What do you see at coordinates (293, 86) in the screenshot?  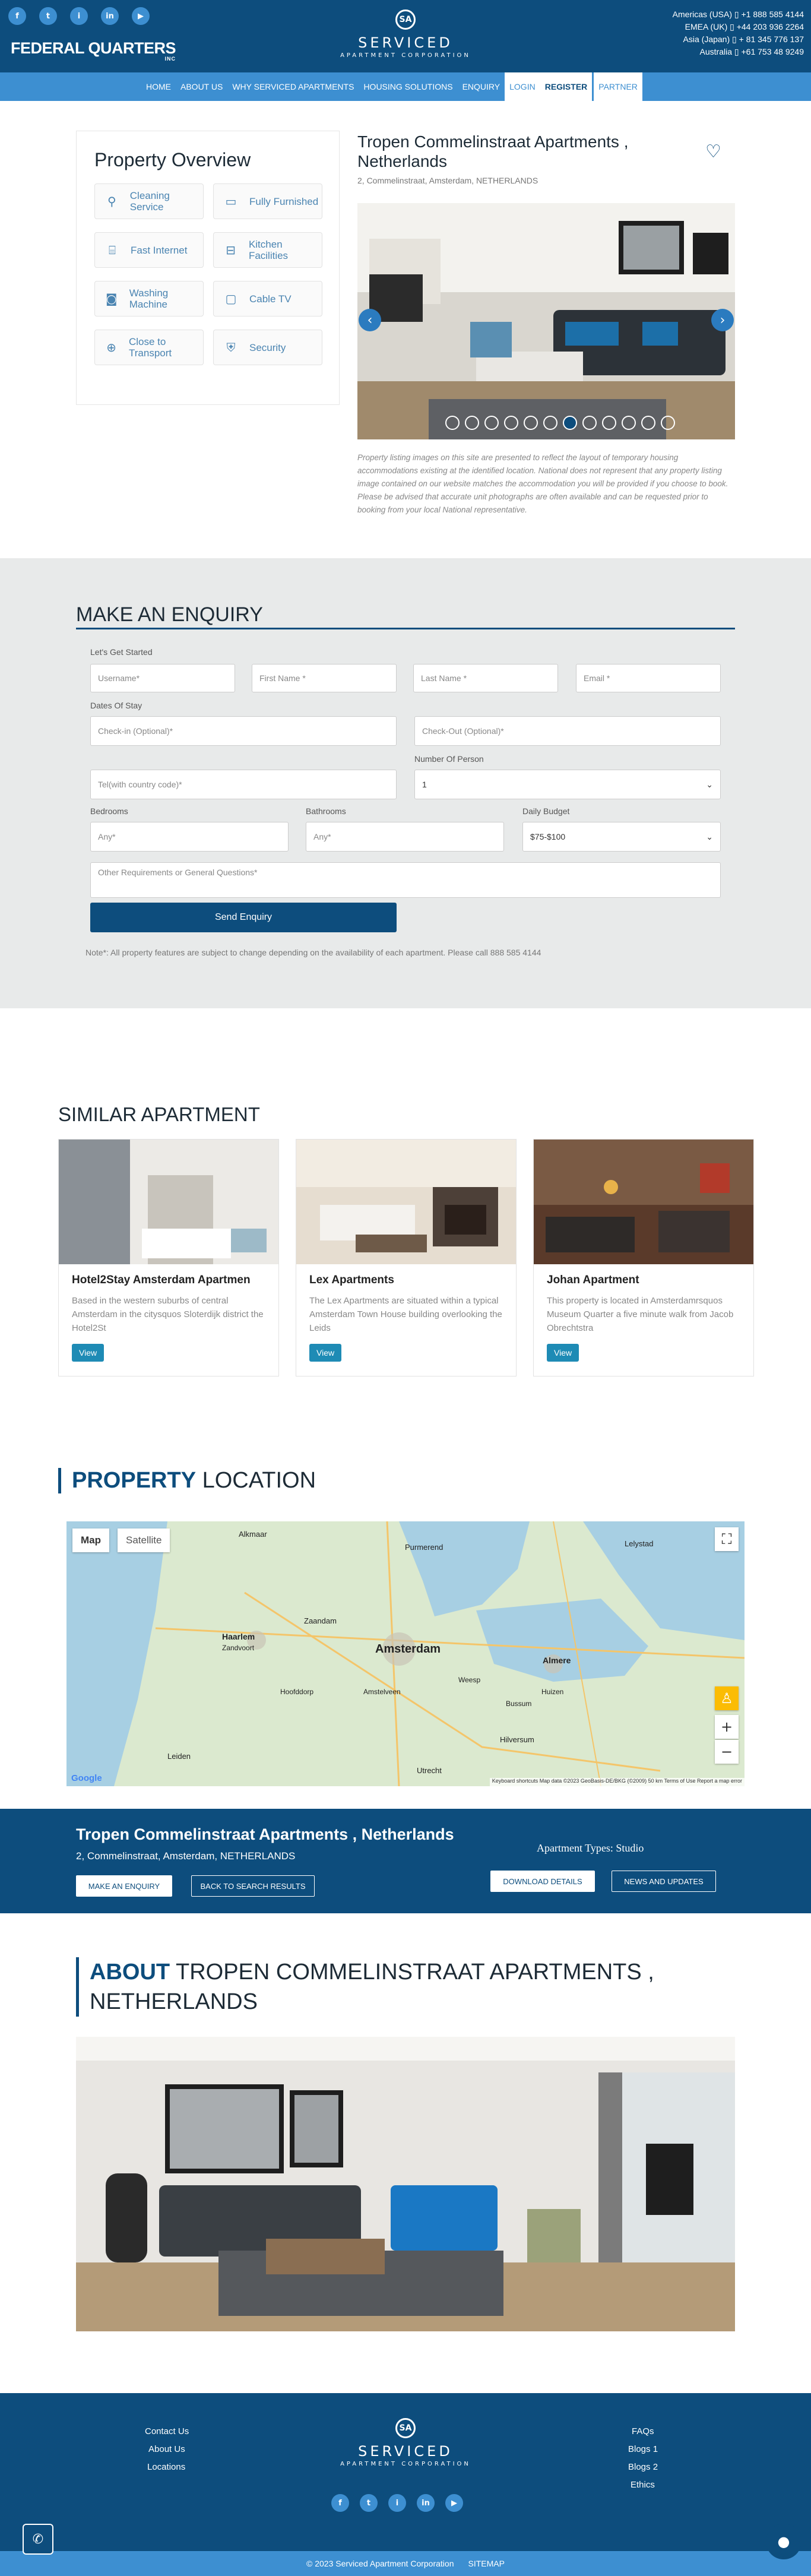 I see `nav-why-serviced: WHY SERVICED APARTMENTS` at bounding box center [293, 86].